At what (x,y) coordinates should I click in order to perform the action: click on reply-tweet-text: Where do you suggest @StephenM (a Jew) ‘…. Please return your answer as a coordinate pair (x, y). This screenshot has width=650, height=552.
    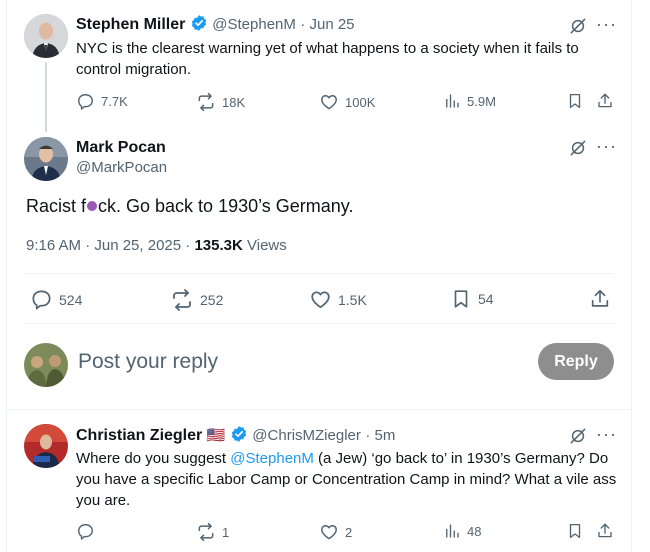
    Looking at the image, I should click on (348, 479).